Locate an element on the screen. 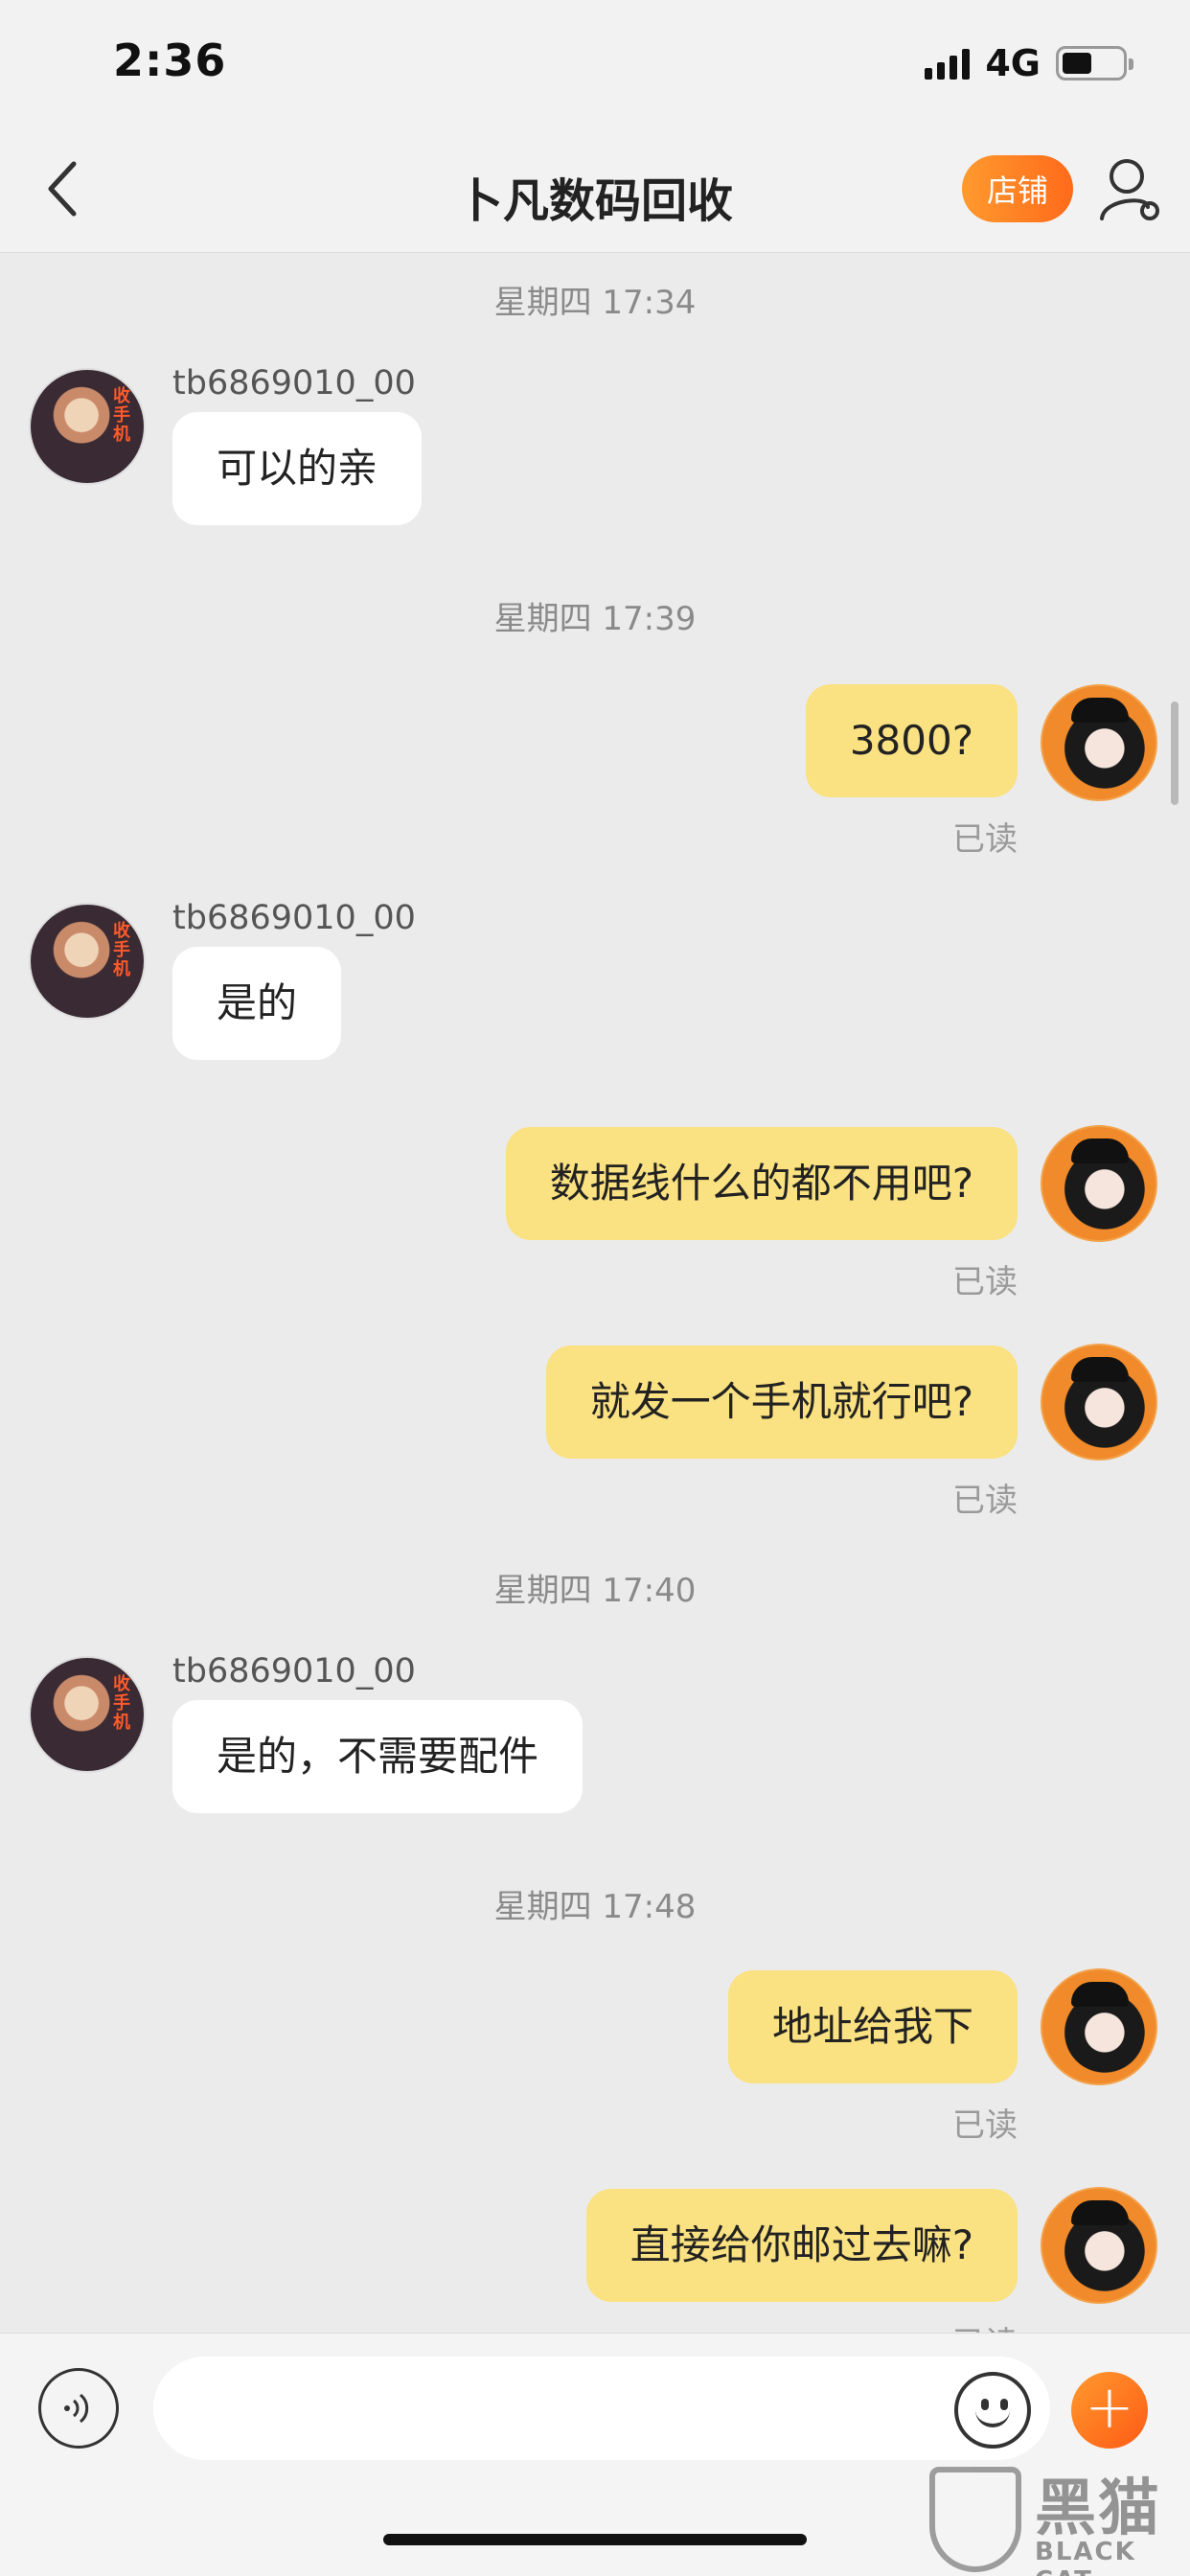 This screenshot has width=1190, height=2576. signal-icon is located at coordinates (948, 63).